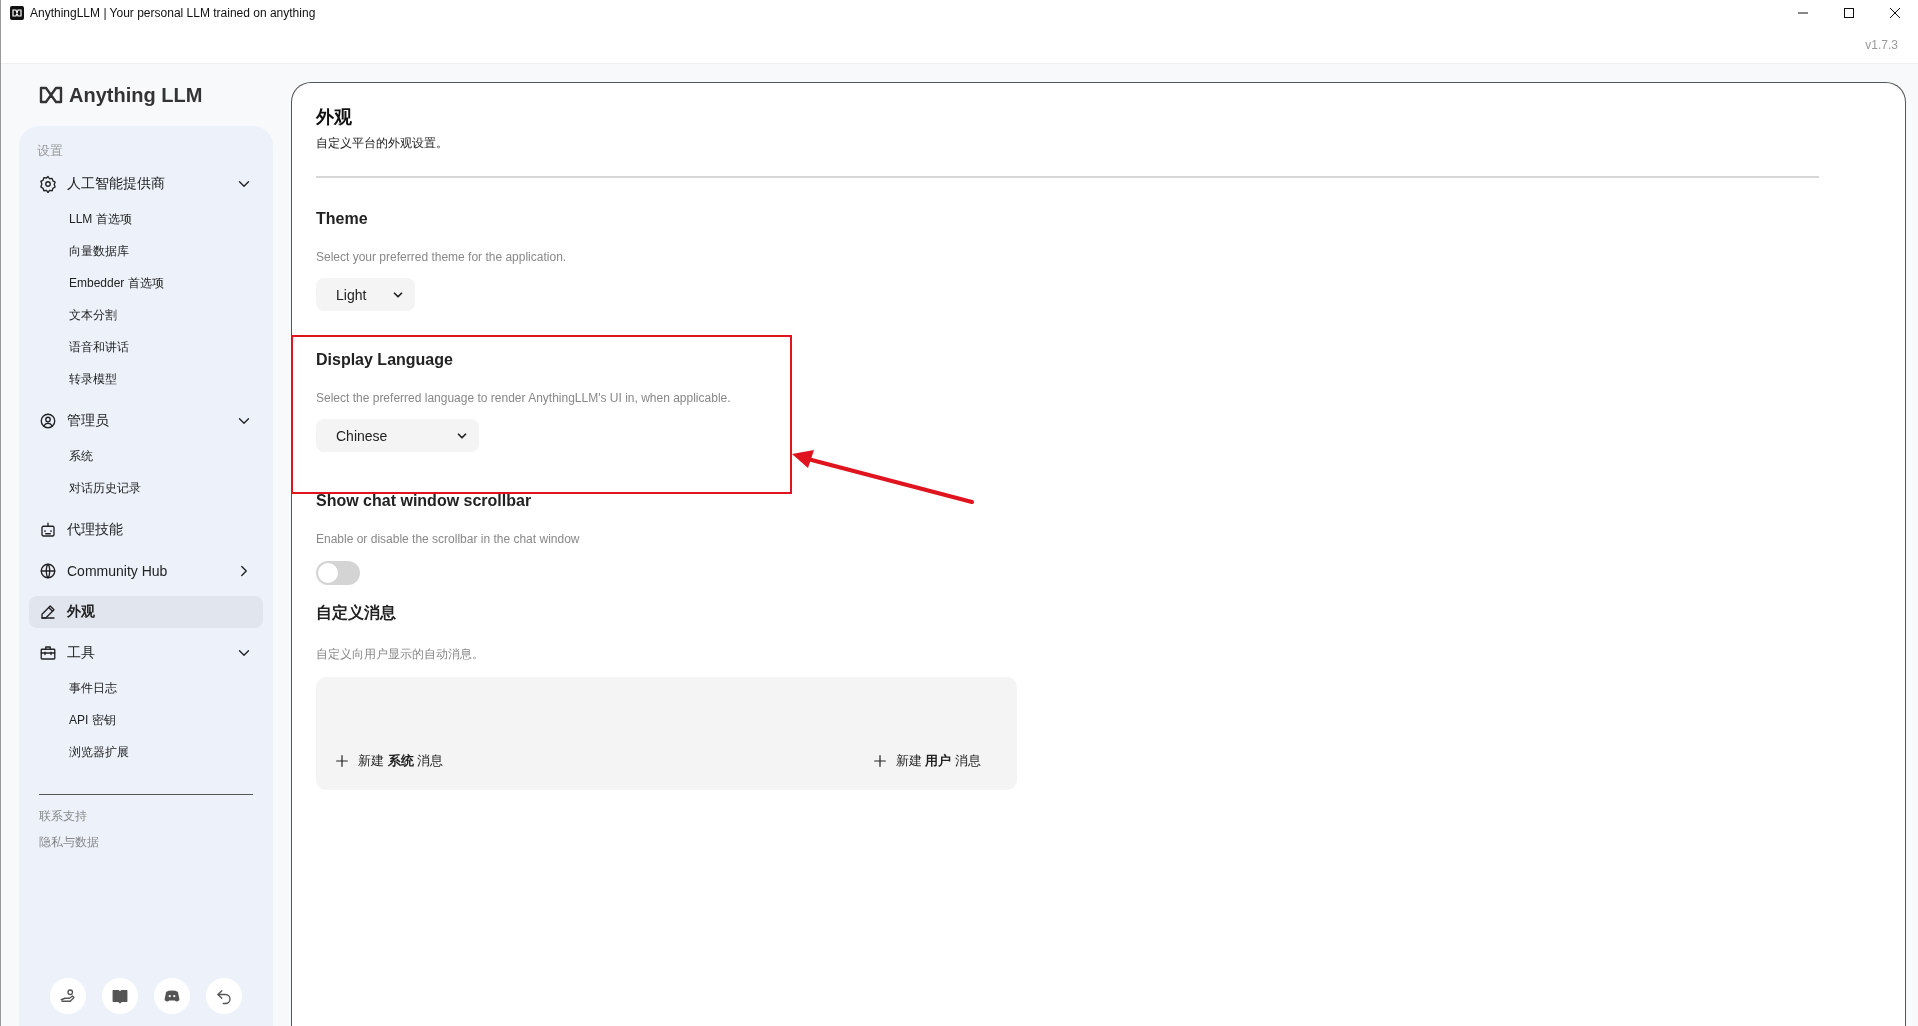 This screenshot has height=1026, width=1918. What do you see at coordinates (50, 151) in the screenshot?
I see `section-label: 设置` at bounding box center [50, 151].